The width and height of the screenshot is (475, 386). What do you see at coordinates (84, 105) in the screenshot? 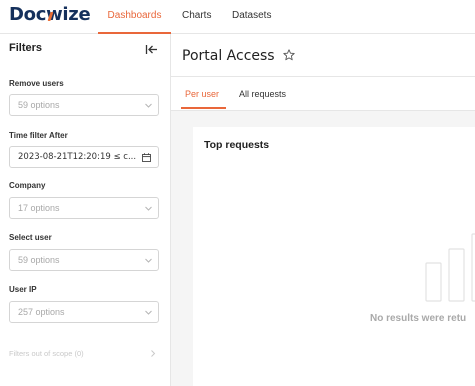
I see `remove-users-select: 59 options` at bounding box center [84, 105].